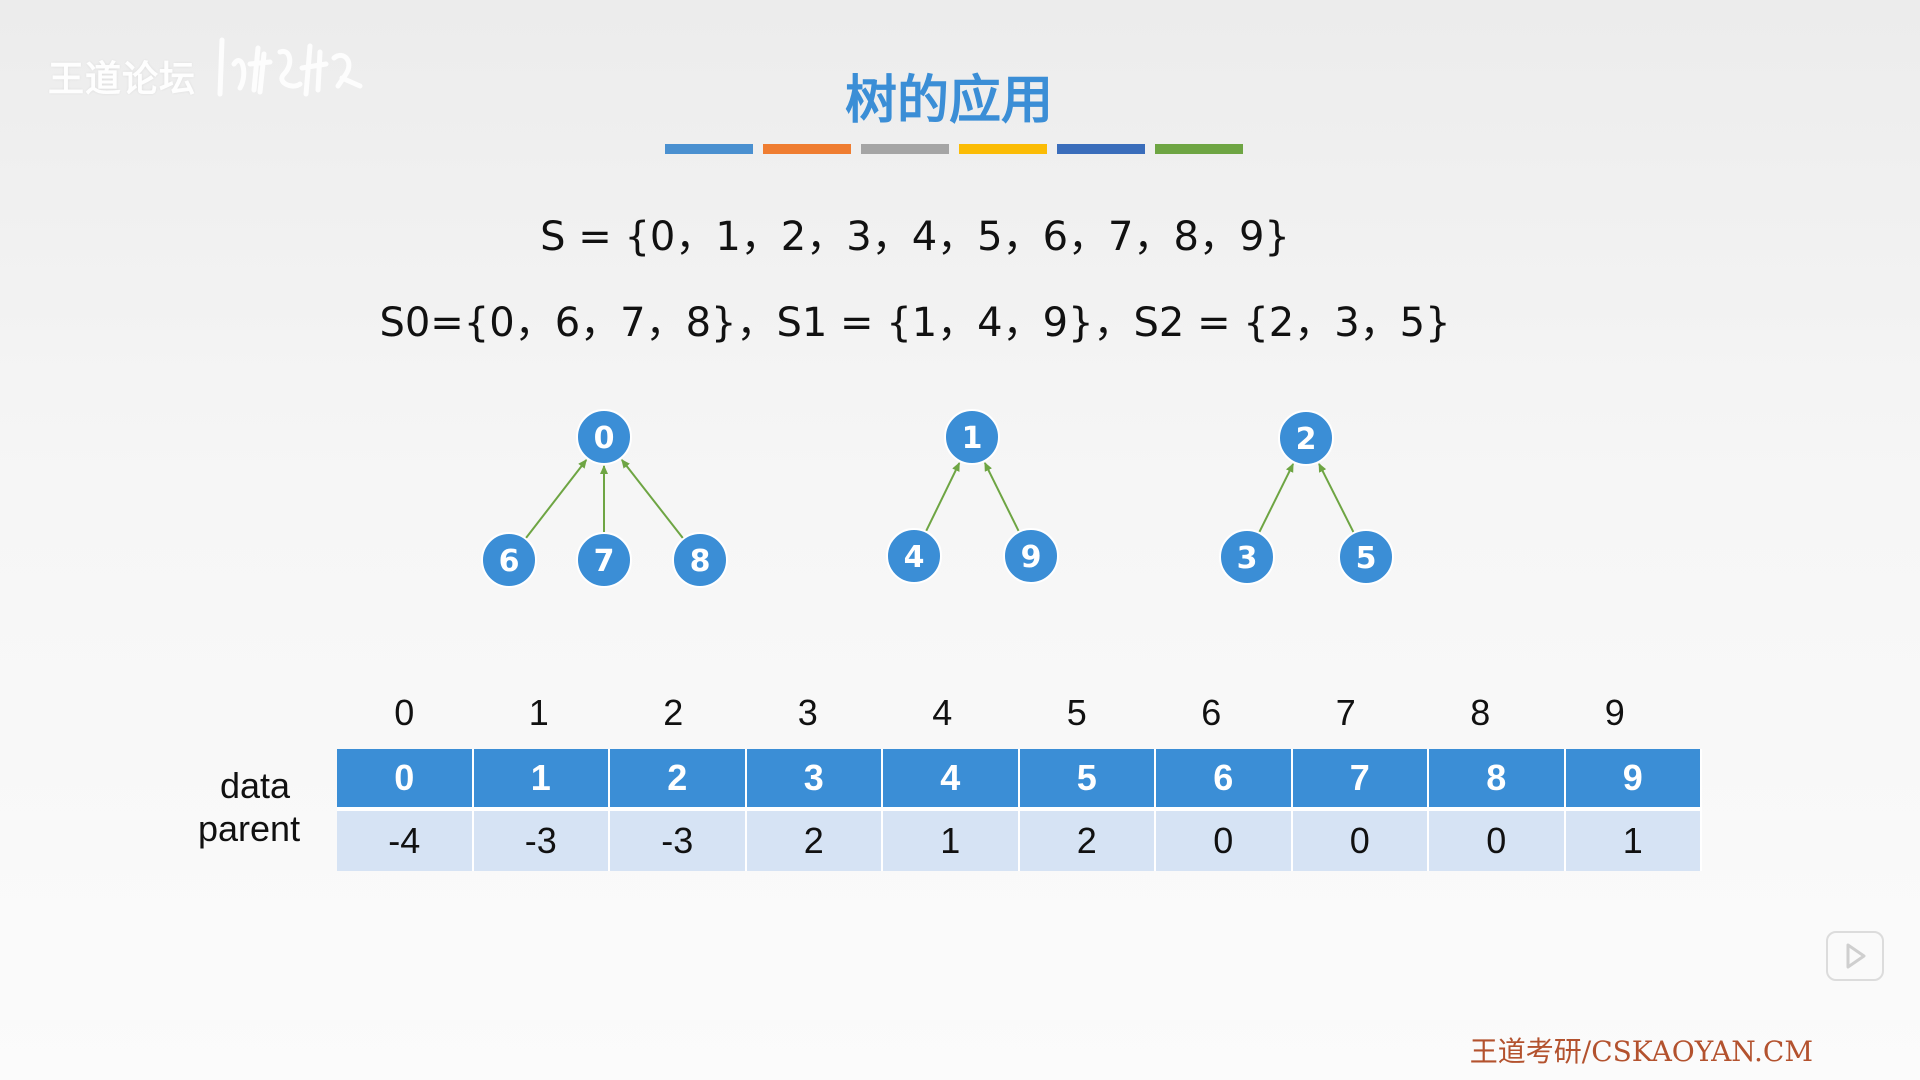 This screenshot has height=1080, width=1920. I want to click on array-index: 7, so click(1345, 712).